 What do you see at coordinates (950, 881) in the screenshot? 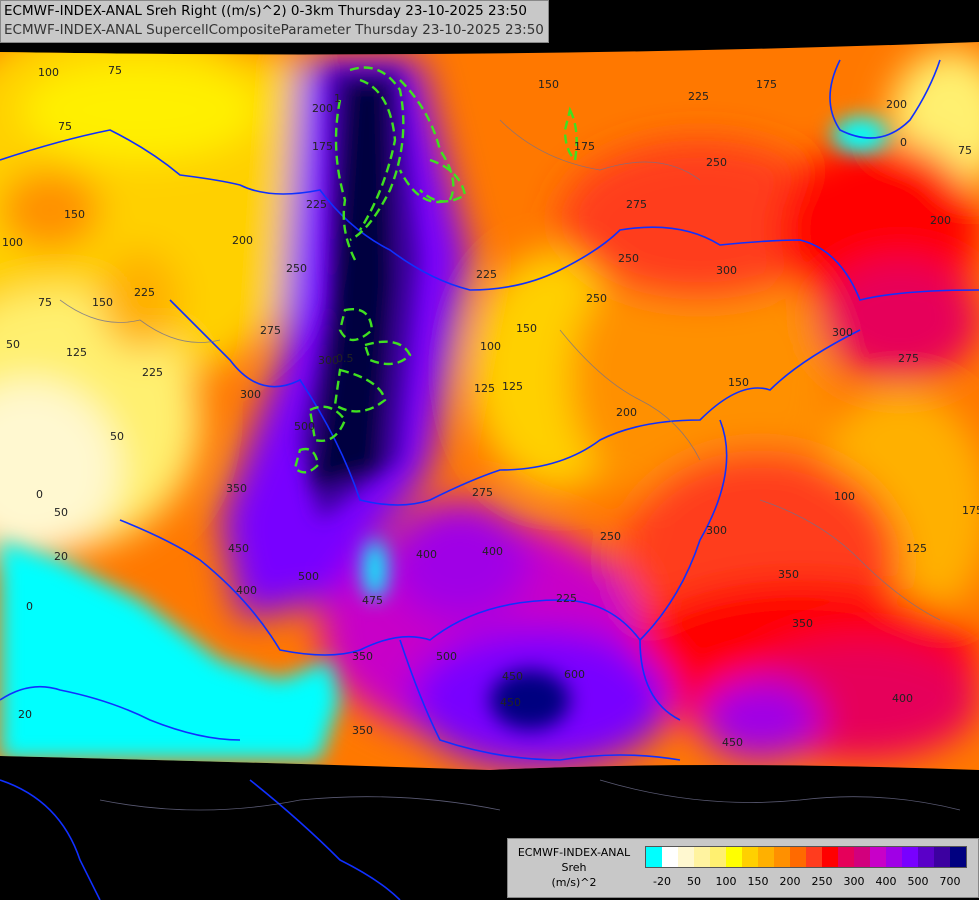
I see `legend-tick-label: 700` at bounding box center [950, 881].